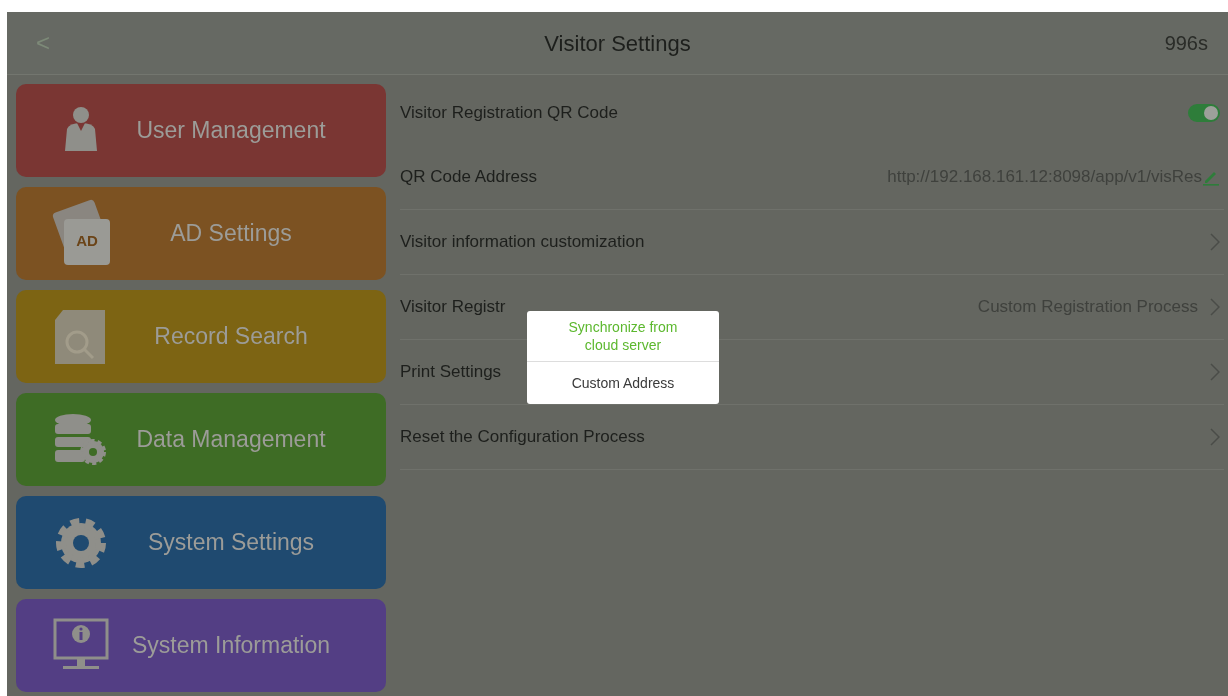 Image resolution: width=1228 pixels, height=696 pixels. Describe the element at coordinates (509, 112) in the screenshot. I see `setting-label: Visitor Registration QR Code` at that location.